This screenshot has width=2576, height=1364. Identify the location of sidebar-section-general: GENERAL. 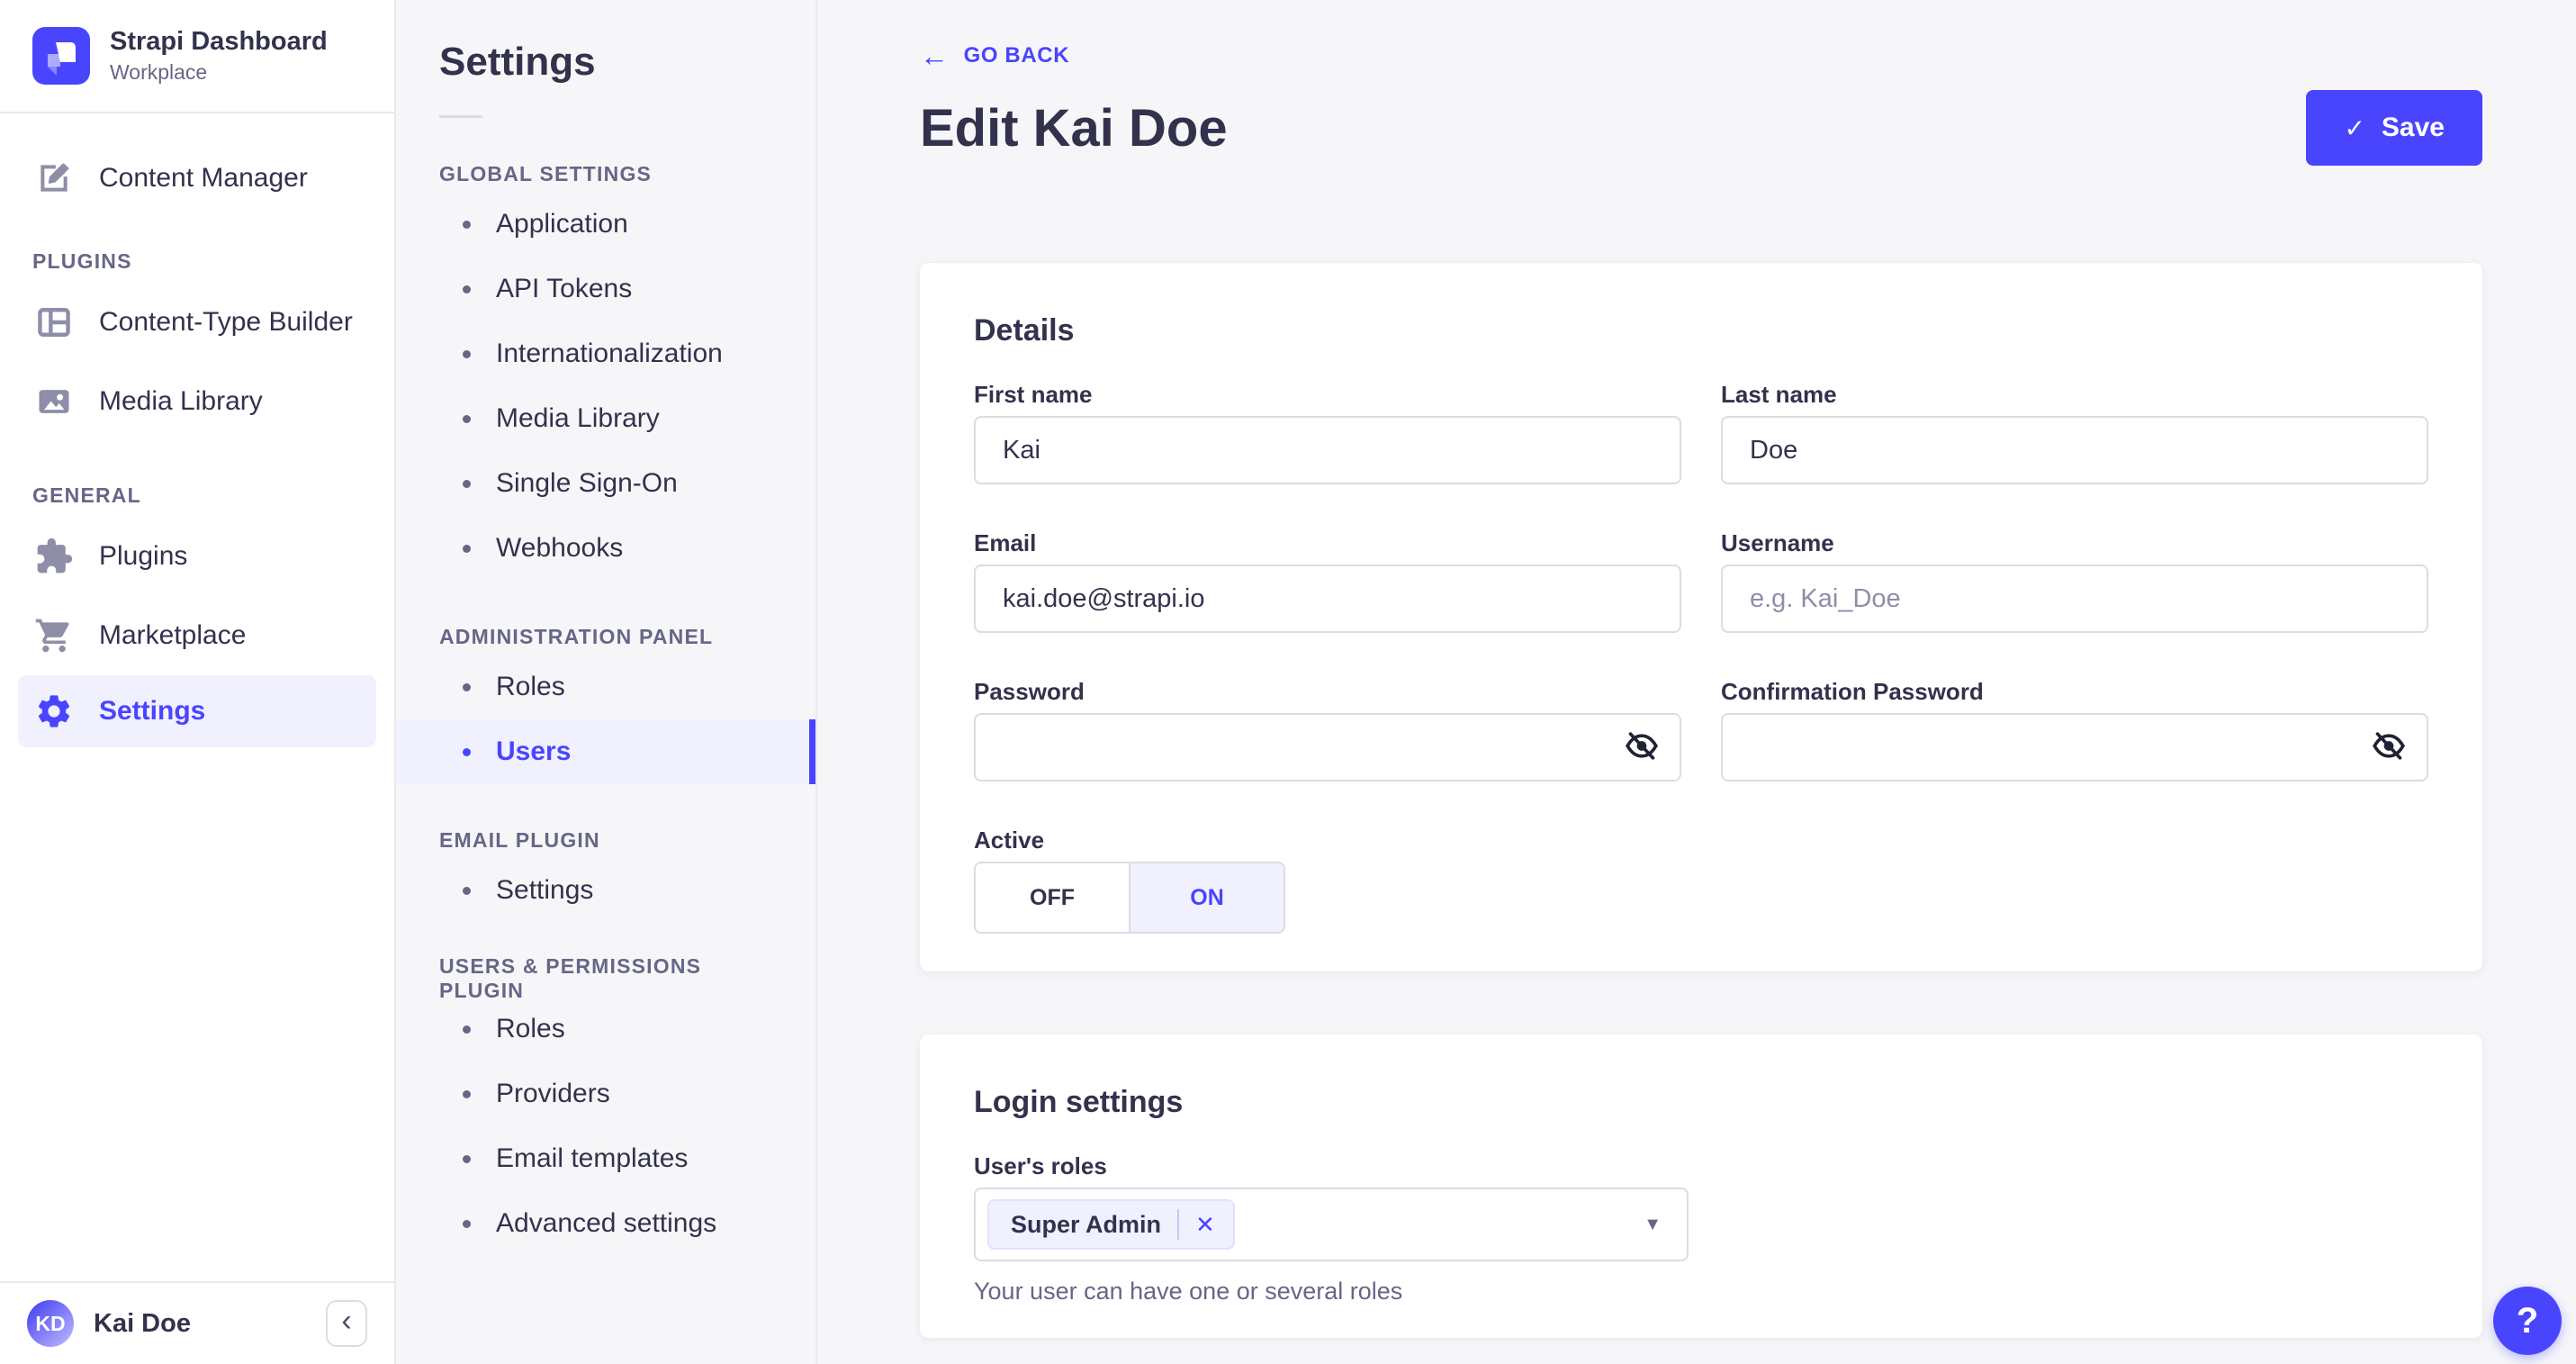
(86, 495).